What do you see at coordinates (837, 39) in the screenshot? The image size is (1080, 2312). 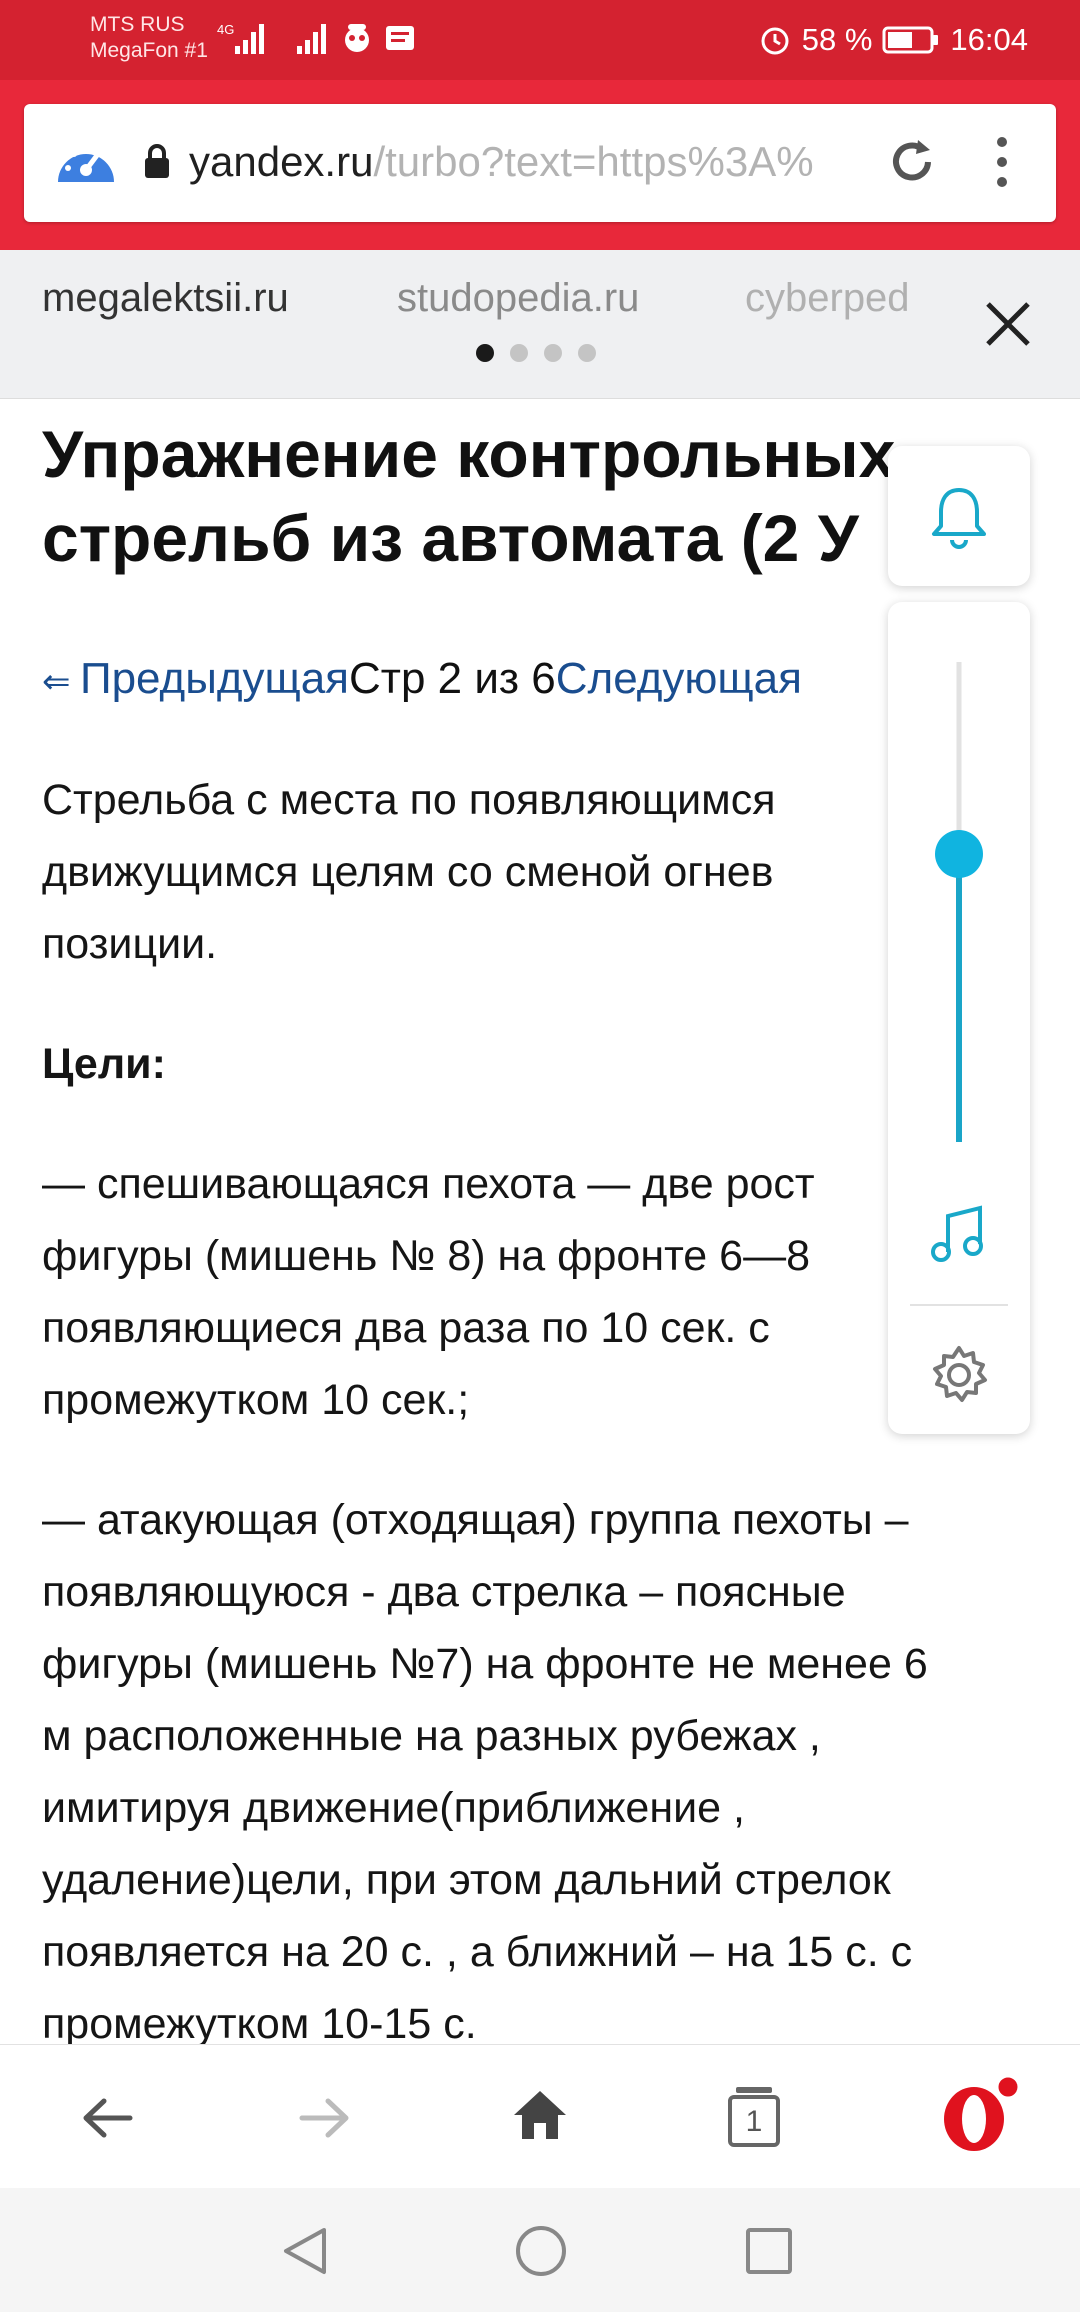 I see `battery-level: 58 %` at bounding box center [837, 39].